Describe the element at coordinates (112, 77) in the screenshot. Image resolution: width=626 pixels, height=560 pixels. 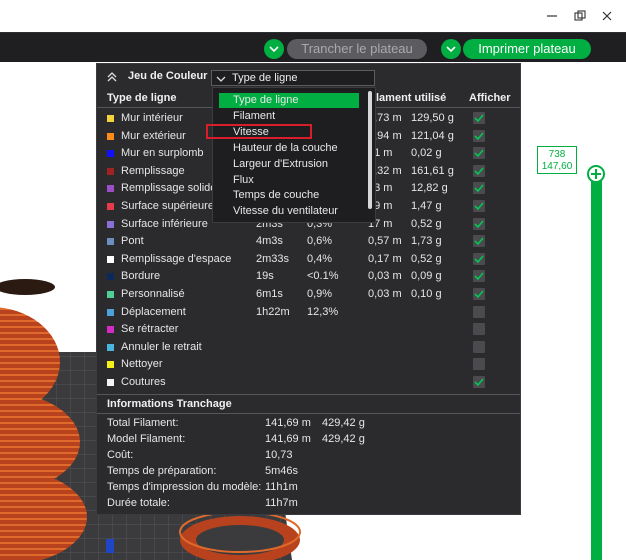
I see `collapse-chevron-icon` at that location.